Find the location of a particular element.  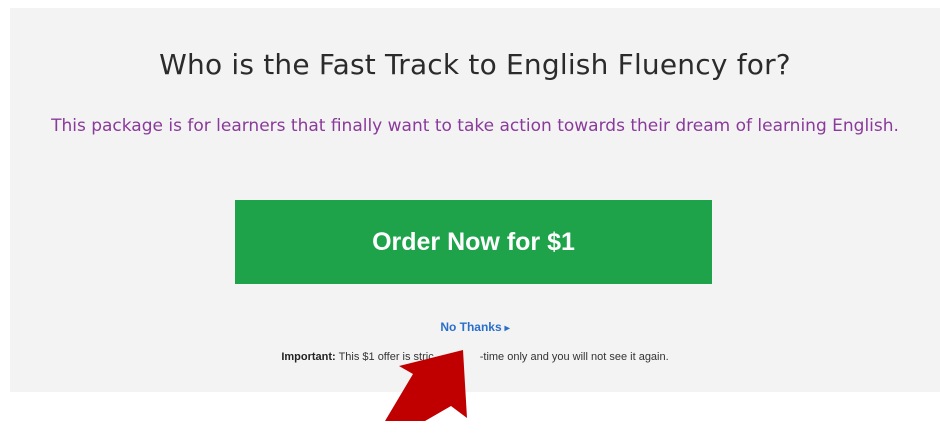

caret-right-icon: ▸ is located at coordinates (507, 328).